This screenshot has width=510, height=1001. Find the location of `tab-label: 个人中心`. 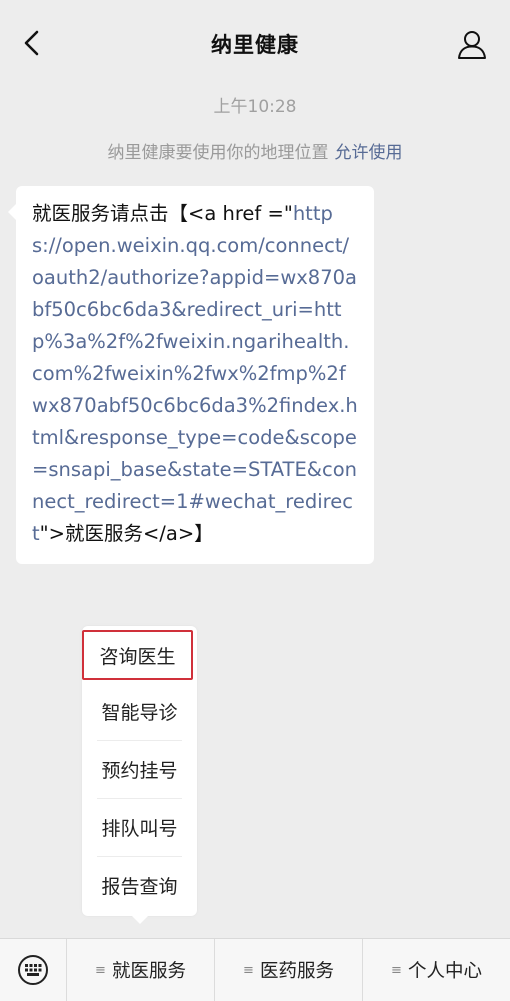

tab-label: 个人中心 is located at coordinates (444, 971).